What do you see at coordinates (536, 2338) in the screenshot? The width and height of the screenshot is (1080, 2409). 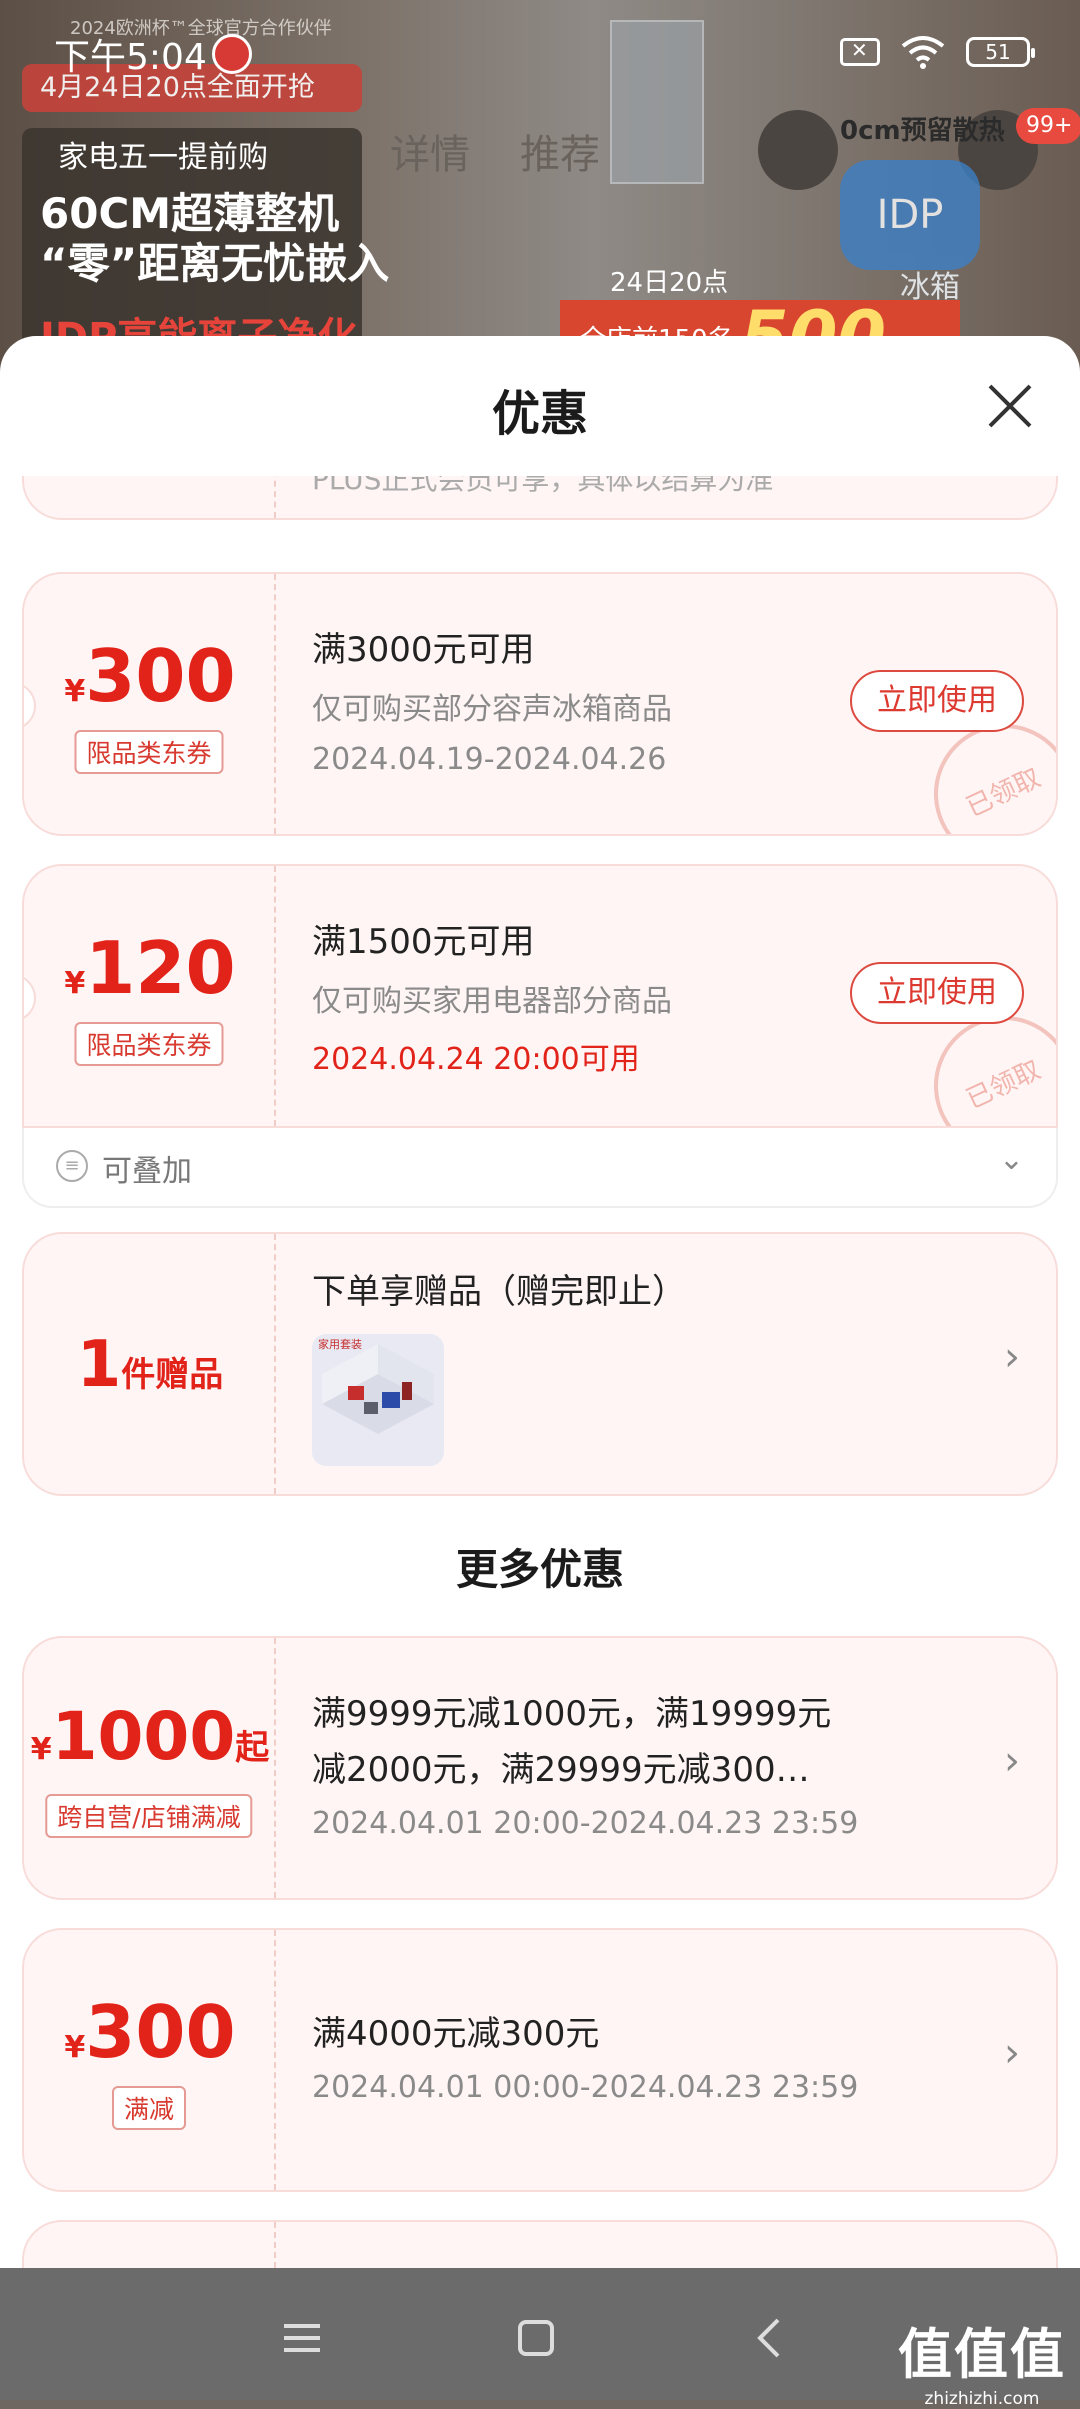 I see `home-icon` at bounding box center [536, 2338].